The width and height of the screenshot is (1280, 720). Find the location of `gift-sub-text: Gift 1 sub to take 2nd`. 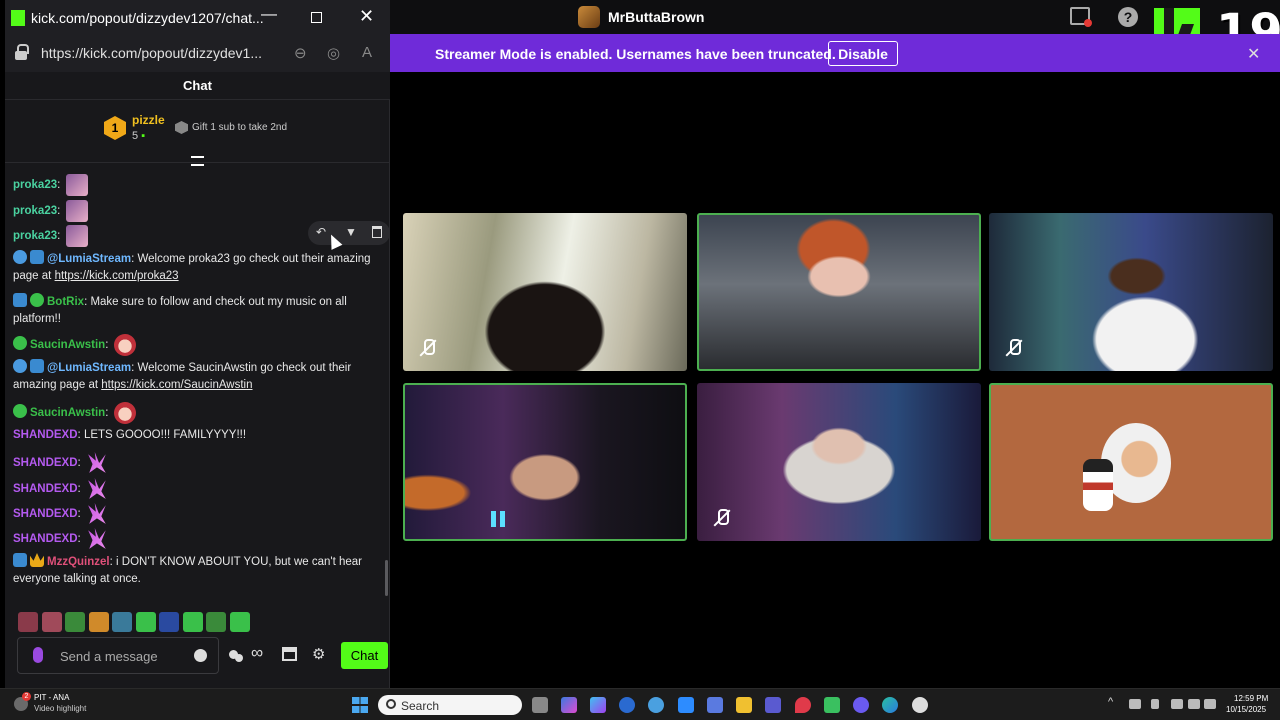

gift-sub-text: Gift 1 sub to take 2nd is located at coordinates (239, 127).